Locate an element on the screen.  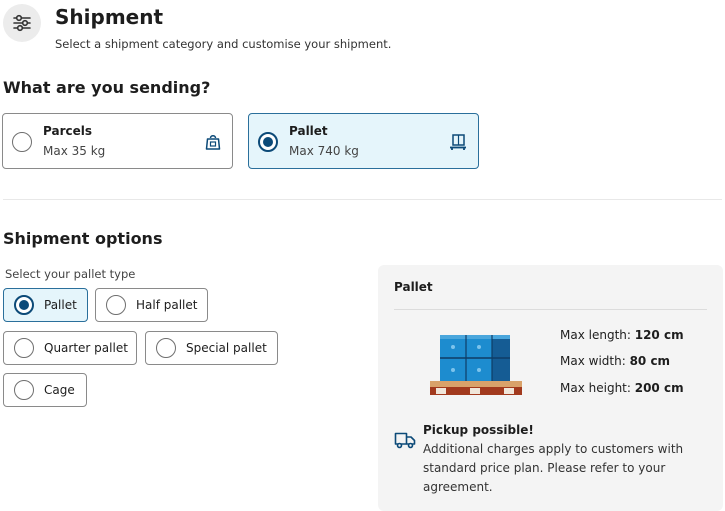
pallet-illustration-icon is located at coordinates (480, 366).